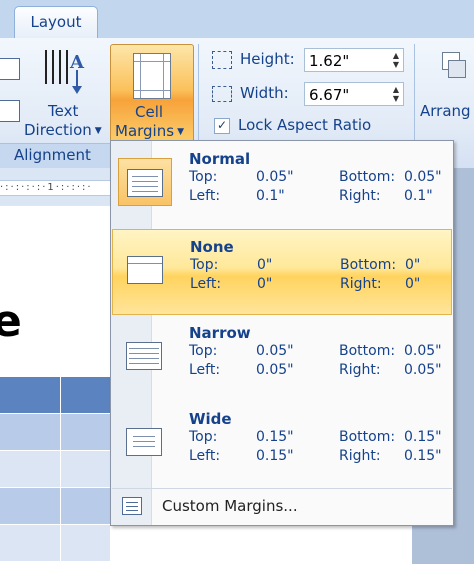  I want to click on text-direction-icon: A, so click(65, 72).